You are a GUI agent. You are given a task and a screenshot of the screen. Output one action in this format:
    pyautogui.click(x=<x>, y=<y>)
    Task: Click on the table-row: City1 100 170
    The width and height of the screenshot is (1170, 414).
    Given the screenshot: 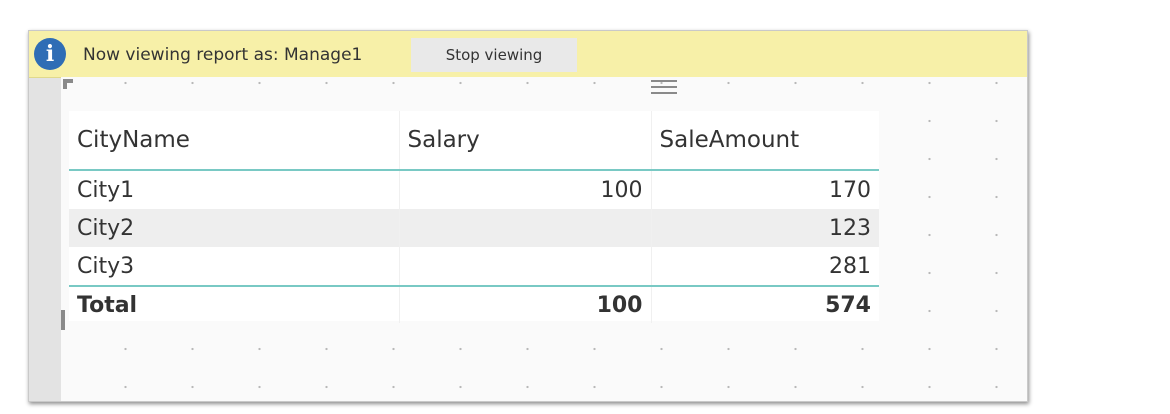 What is the action you would take?
    pyautogui.click(x=474, y=189)
    